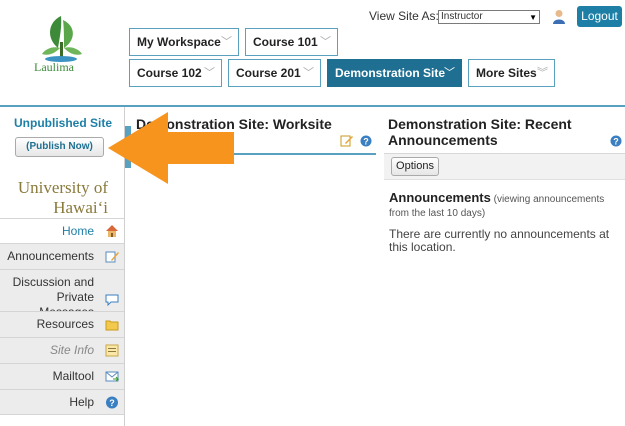 The width and height of the screenshot is (625, 426). Describe the element at coordinates (73, 376) in the screenshot. I see `tool-label: Mailtool` at that location.